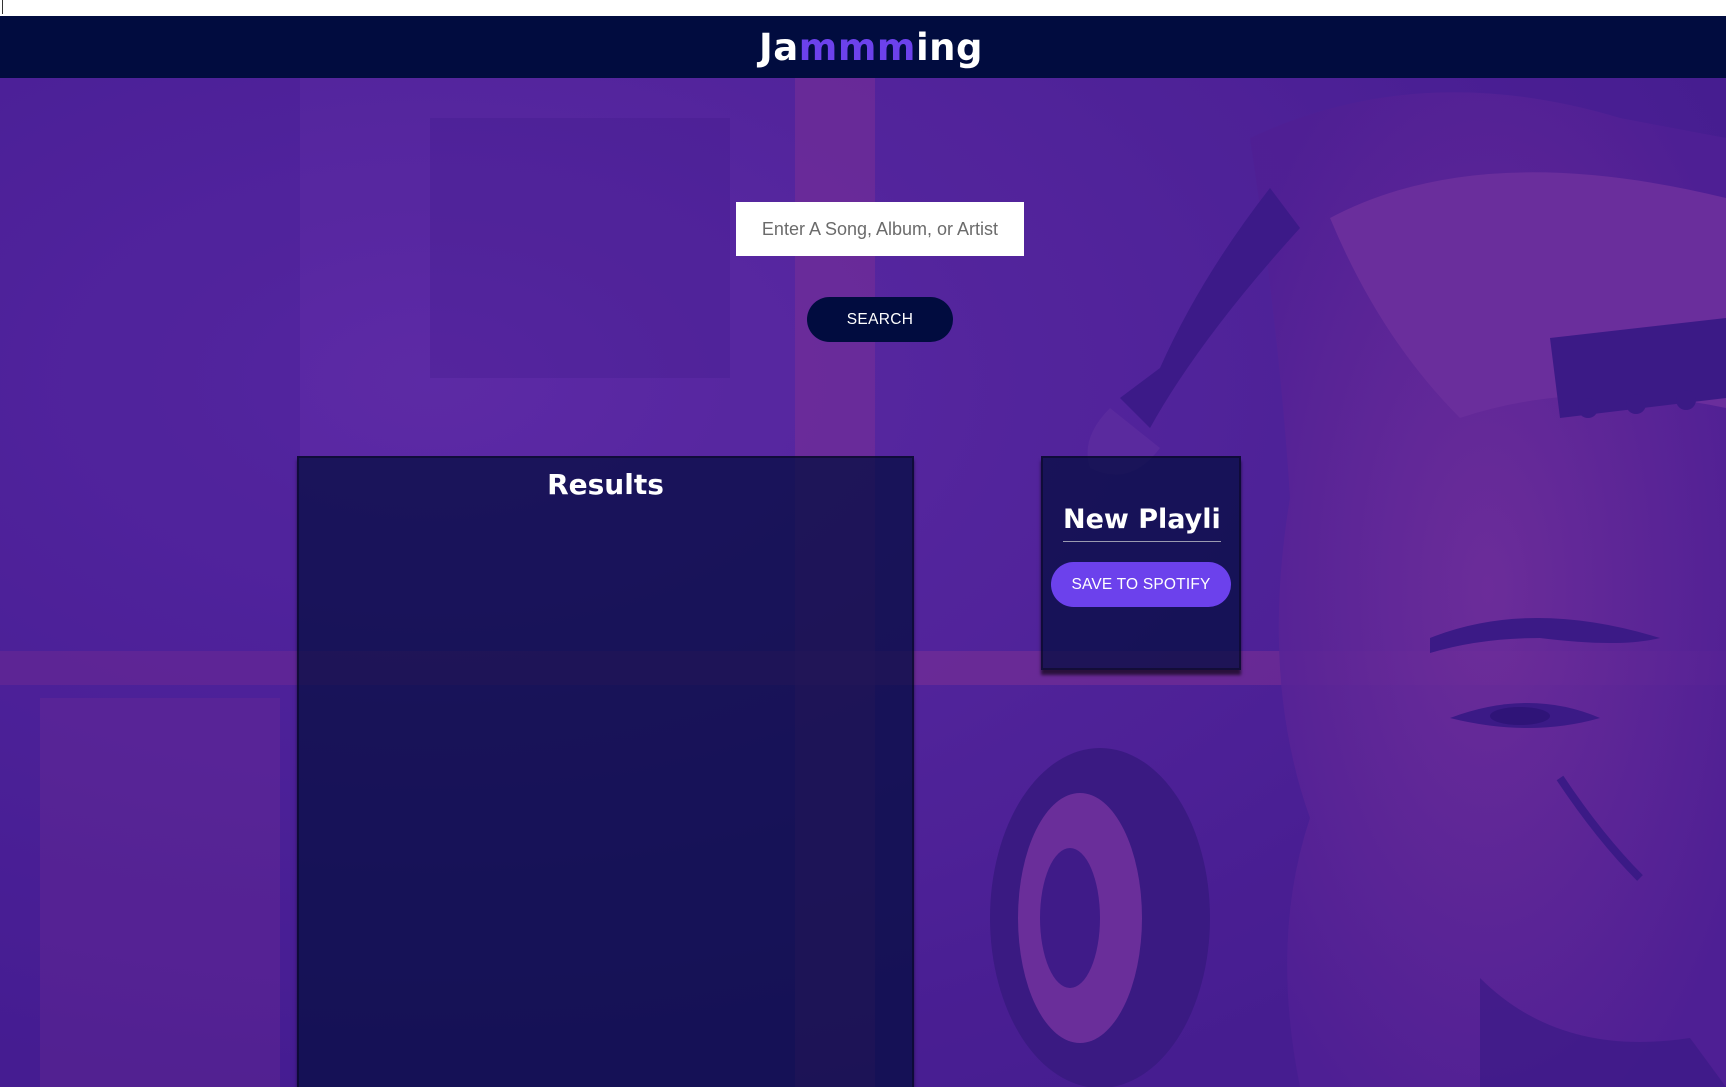 The height and width of the screenshot is (1087, 1726). Describe the element at coordinates (863, 8) in the screenshot. I see `browser-top-strip` at that location.